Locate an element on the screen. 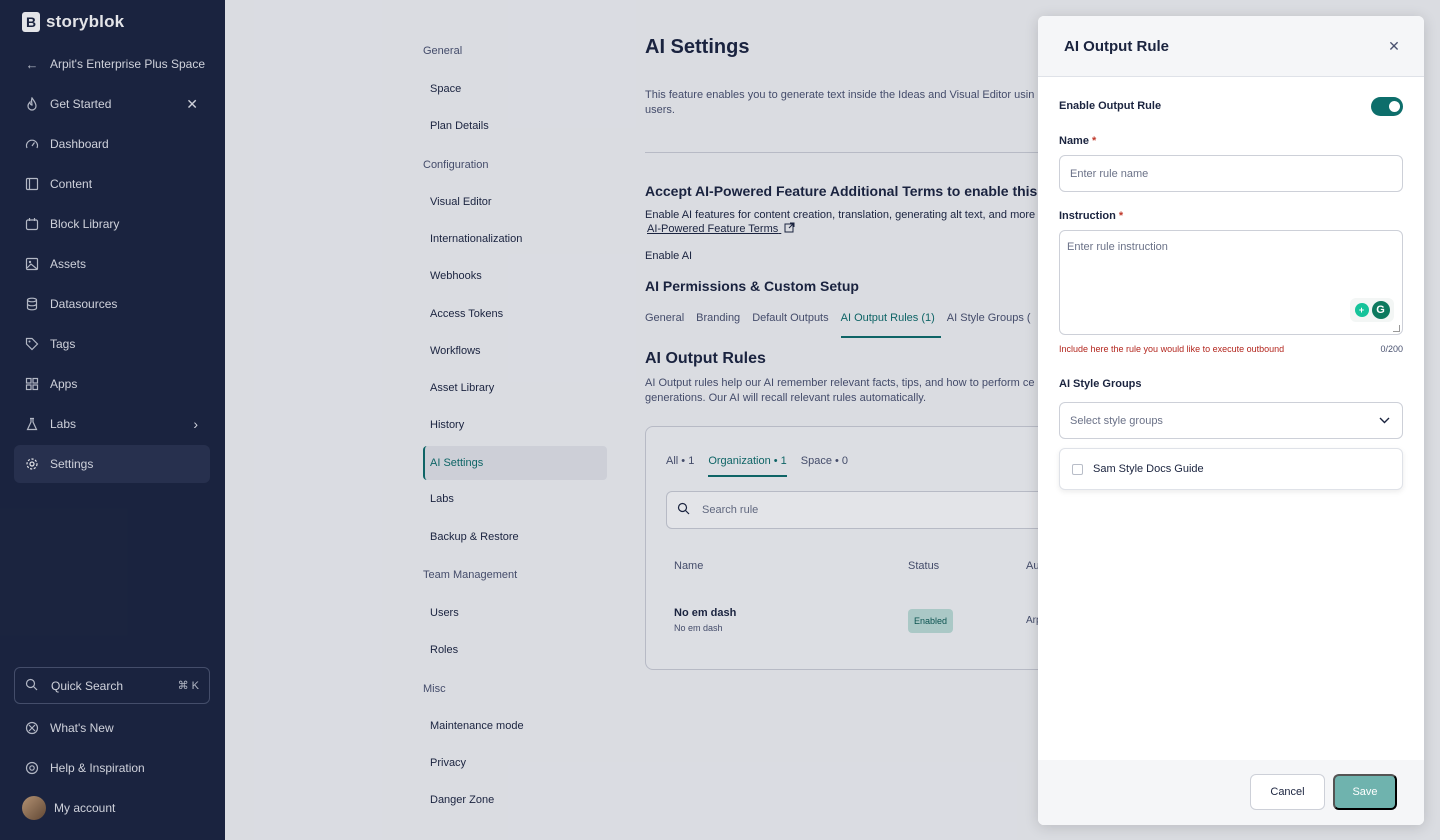 The height and width of the screenshot is (840, 1440). style-group-option-label: Sam Style Docs Guide is located at coordinates (1148, 469).